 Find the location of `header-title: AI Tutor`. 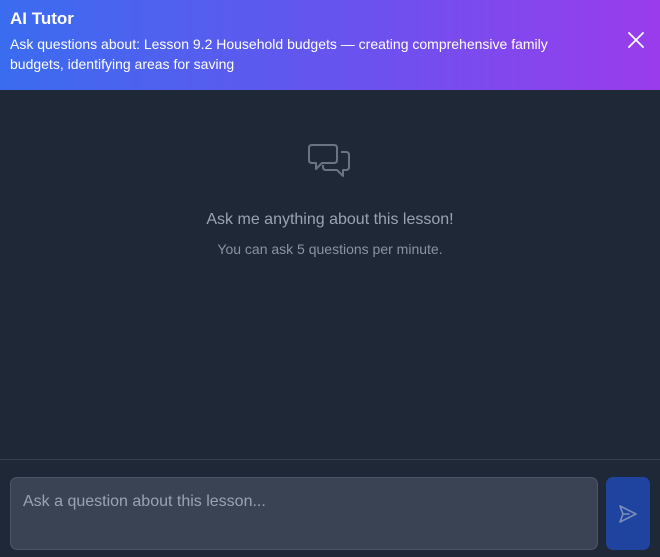

header-title: AI Tutor is located at coordinates (42, 18).